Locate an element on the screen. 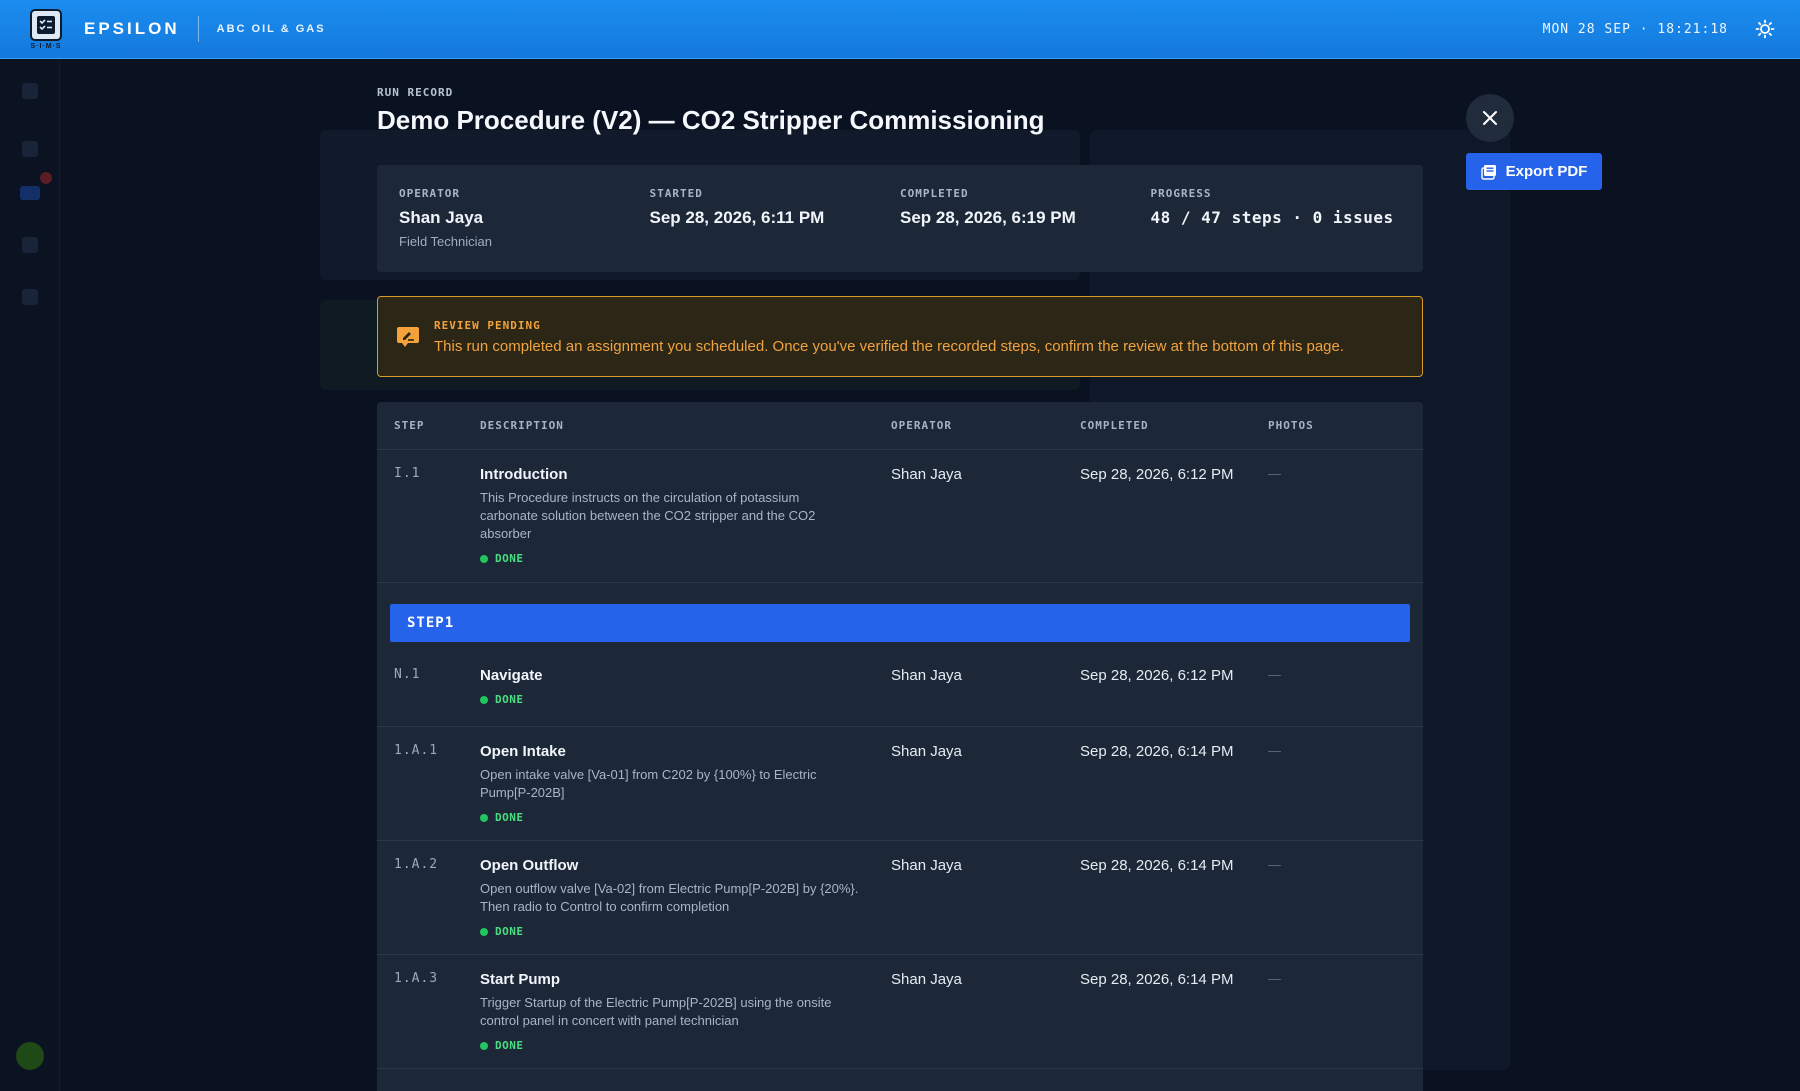  summary-progress: PROGRESS 48 / 47 steps · 0 issues is located at coordinates (1276, 229).